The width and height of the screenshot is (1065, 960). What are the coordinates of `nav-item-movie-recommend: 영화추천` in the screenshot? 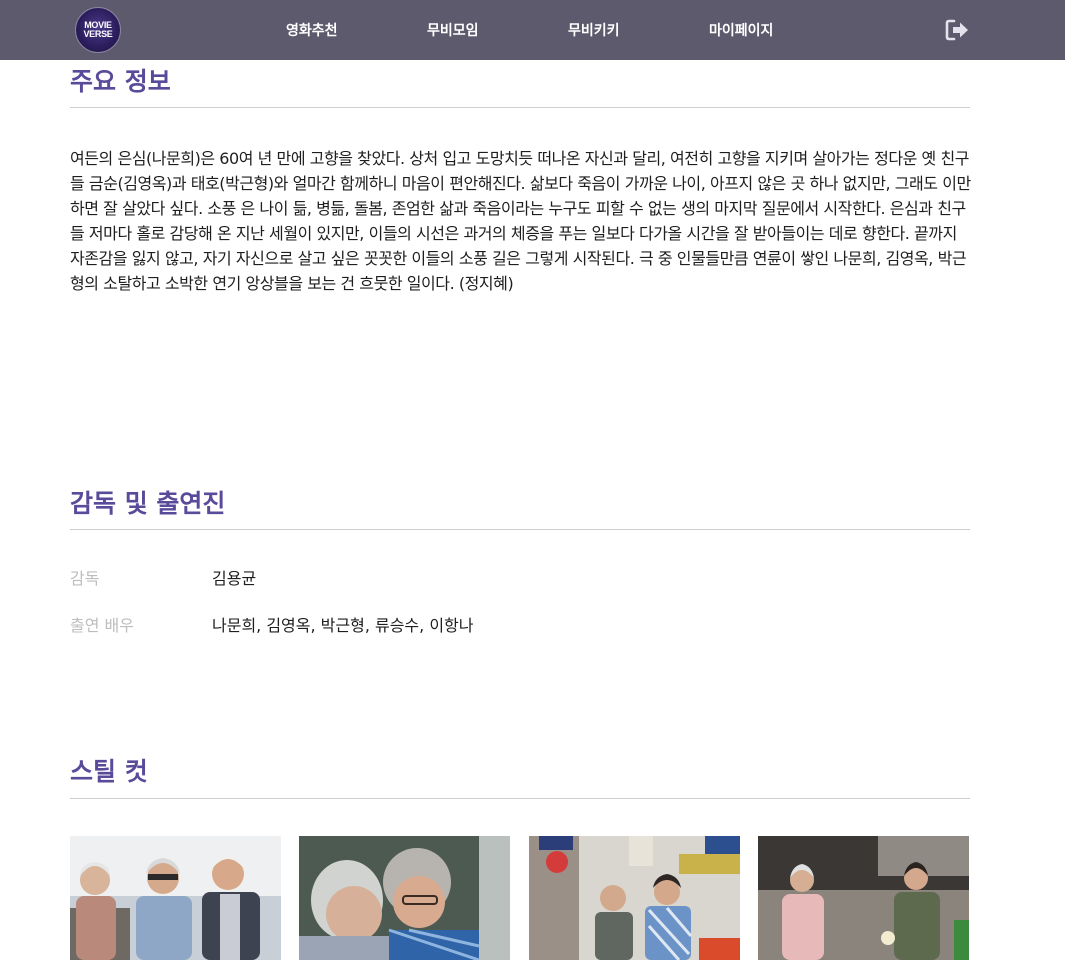 It's located at (312, 30).